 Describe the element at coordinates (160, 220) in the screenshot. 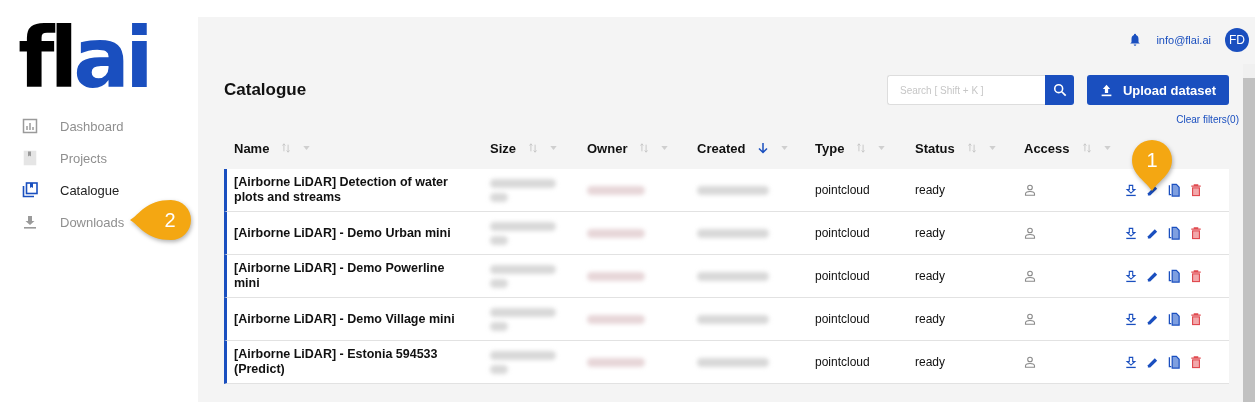

I see `callout-marker: 2` at that location.